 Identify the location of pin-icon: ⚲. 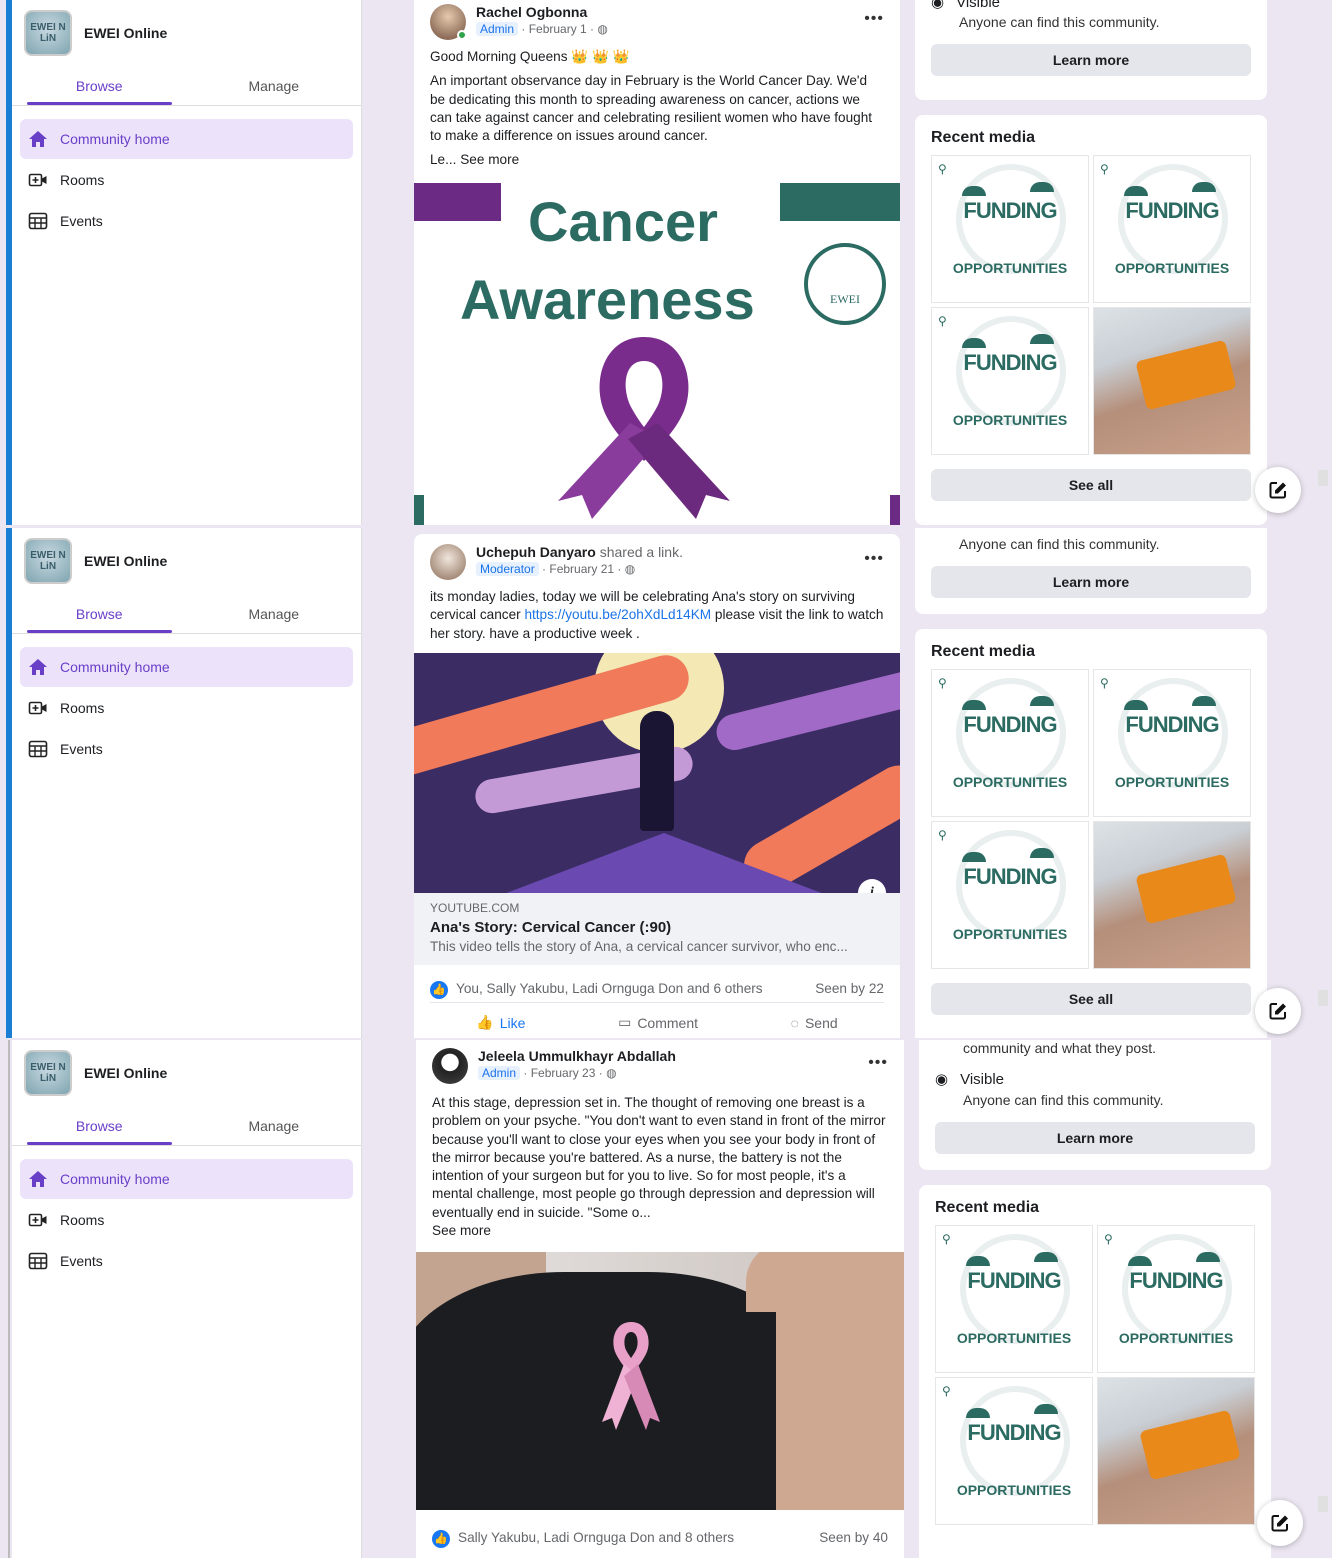
(942, 835).